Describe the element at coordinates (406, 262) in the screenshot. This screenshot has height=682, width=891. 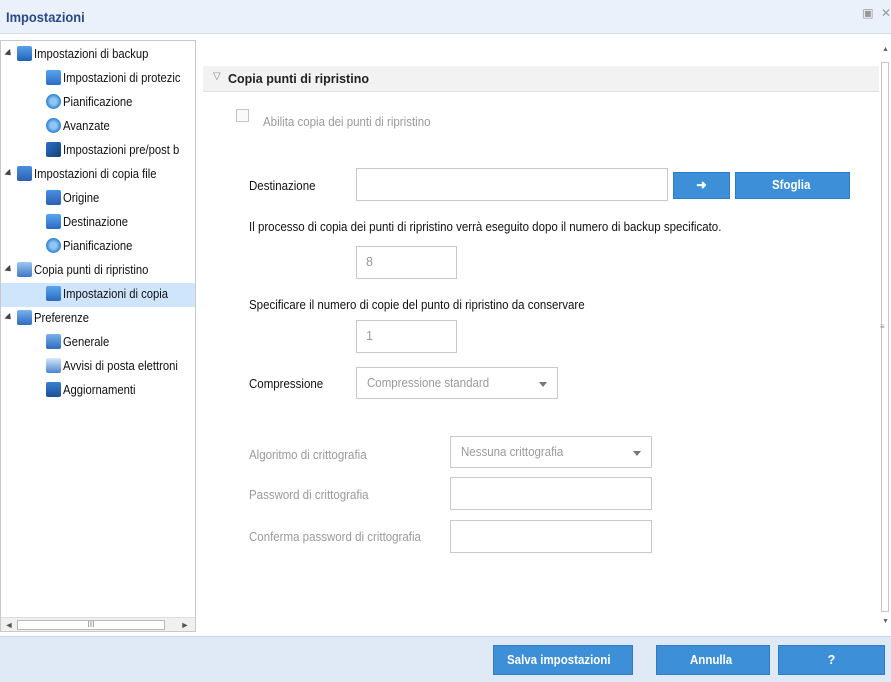
I see `backup-count-input: 8` at that location.